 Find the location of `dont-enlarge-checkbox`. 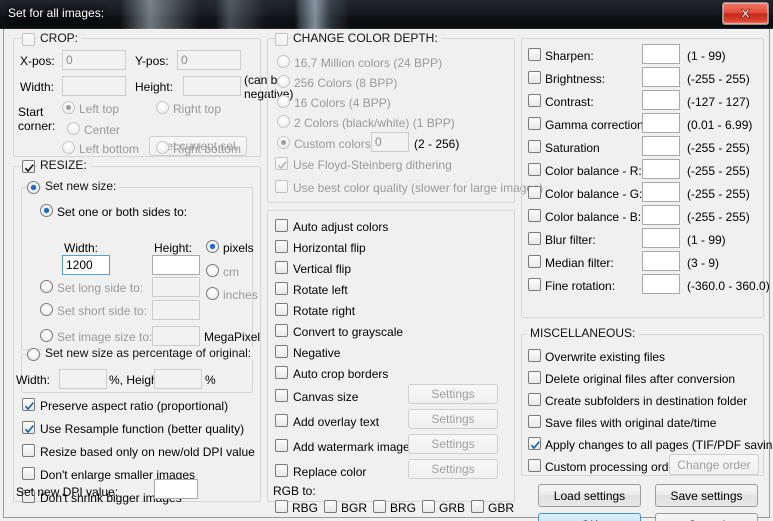

dont-enlarge-checkbox is located at coordinates (28, 473).